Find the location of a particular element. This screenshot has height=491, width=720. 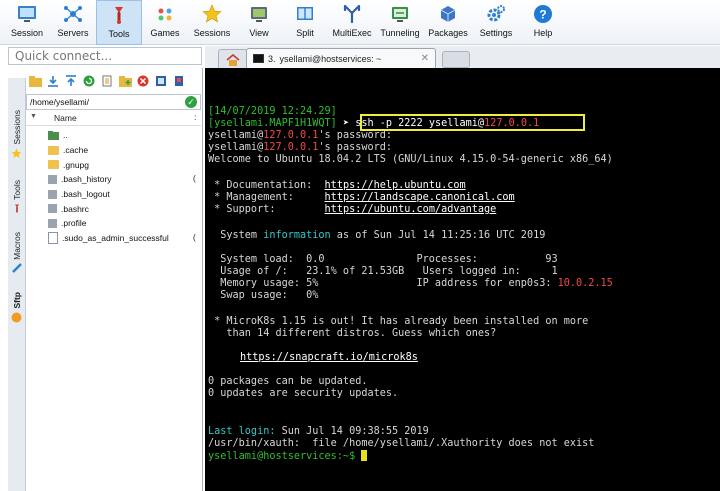

terminal-updates-2: 0 updates are security updates. is located at coordinates (303, 393).